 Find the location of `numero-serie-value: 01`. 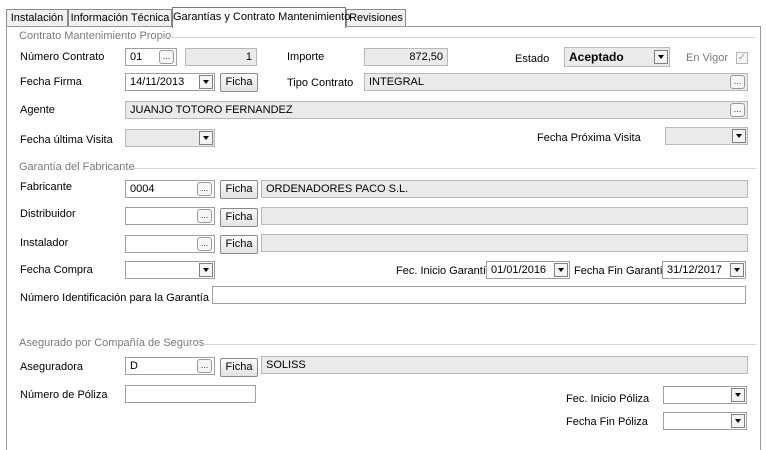

numero-serie-value: 01 is located at coordinates (136, 57).